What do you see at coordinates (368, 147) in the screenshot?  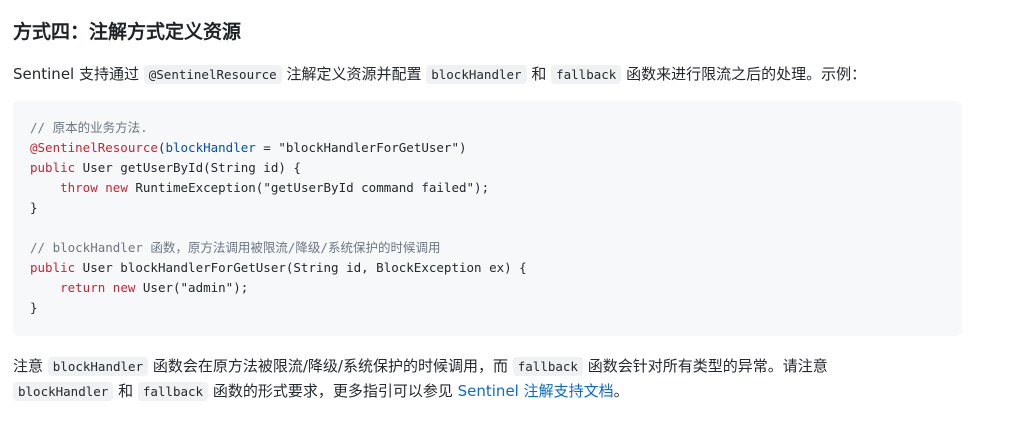 I see `code-string: "blockHandlerForGetUser"` at bounding box center [368, 147].